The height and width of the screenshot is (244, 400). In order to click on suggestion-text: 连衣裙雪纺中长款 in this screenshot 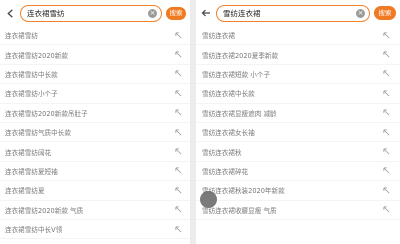, I will do `click(31, 74)`.